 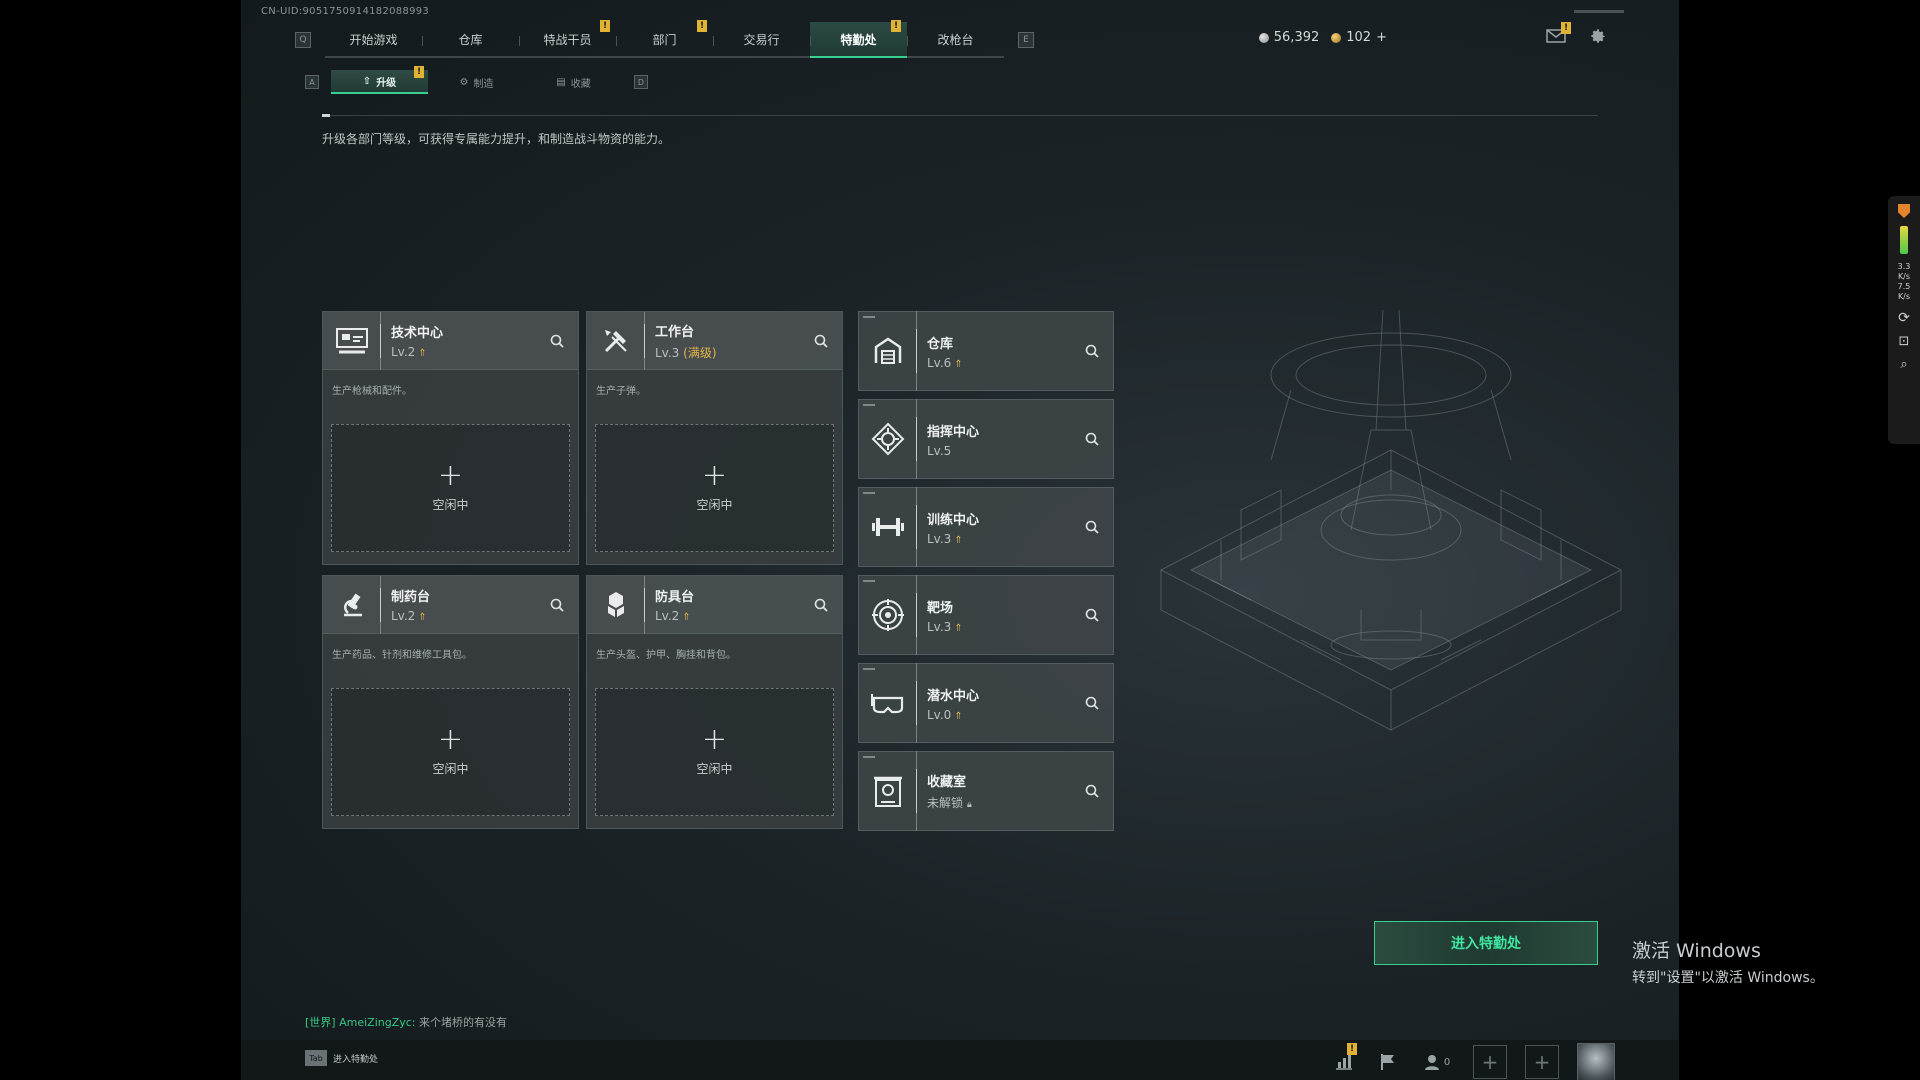 I want to click on side-toolbar: 3.3 K/s 7.5 K/s ⟳ ⊡ ⌕, so click(x=1904, y=320).